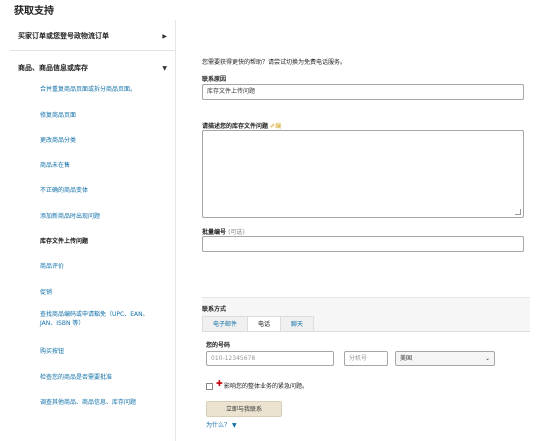  Describe the element at coordinates (34, 11) in the screenshot. I see `page-title: 获取支持` at that location.